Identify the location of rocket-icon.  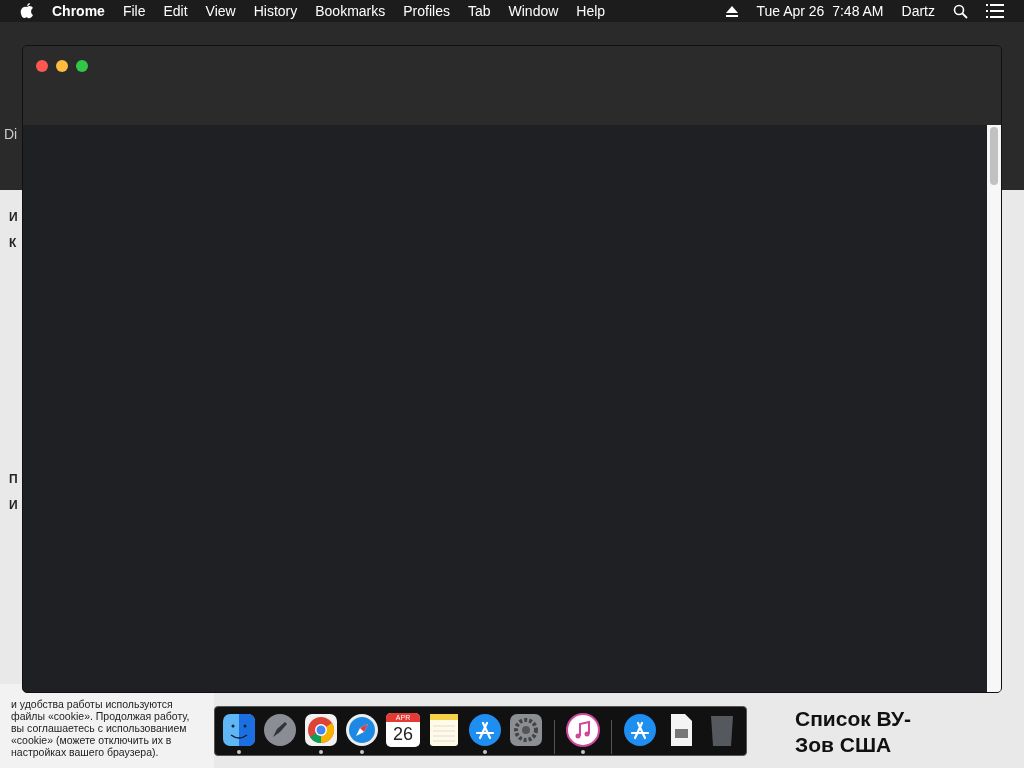
(280, 730).